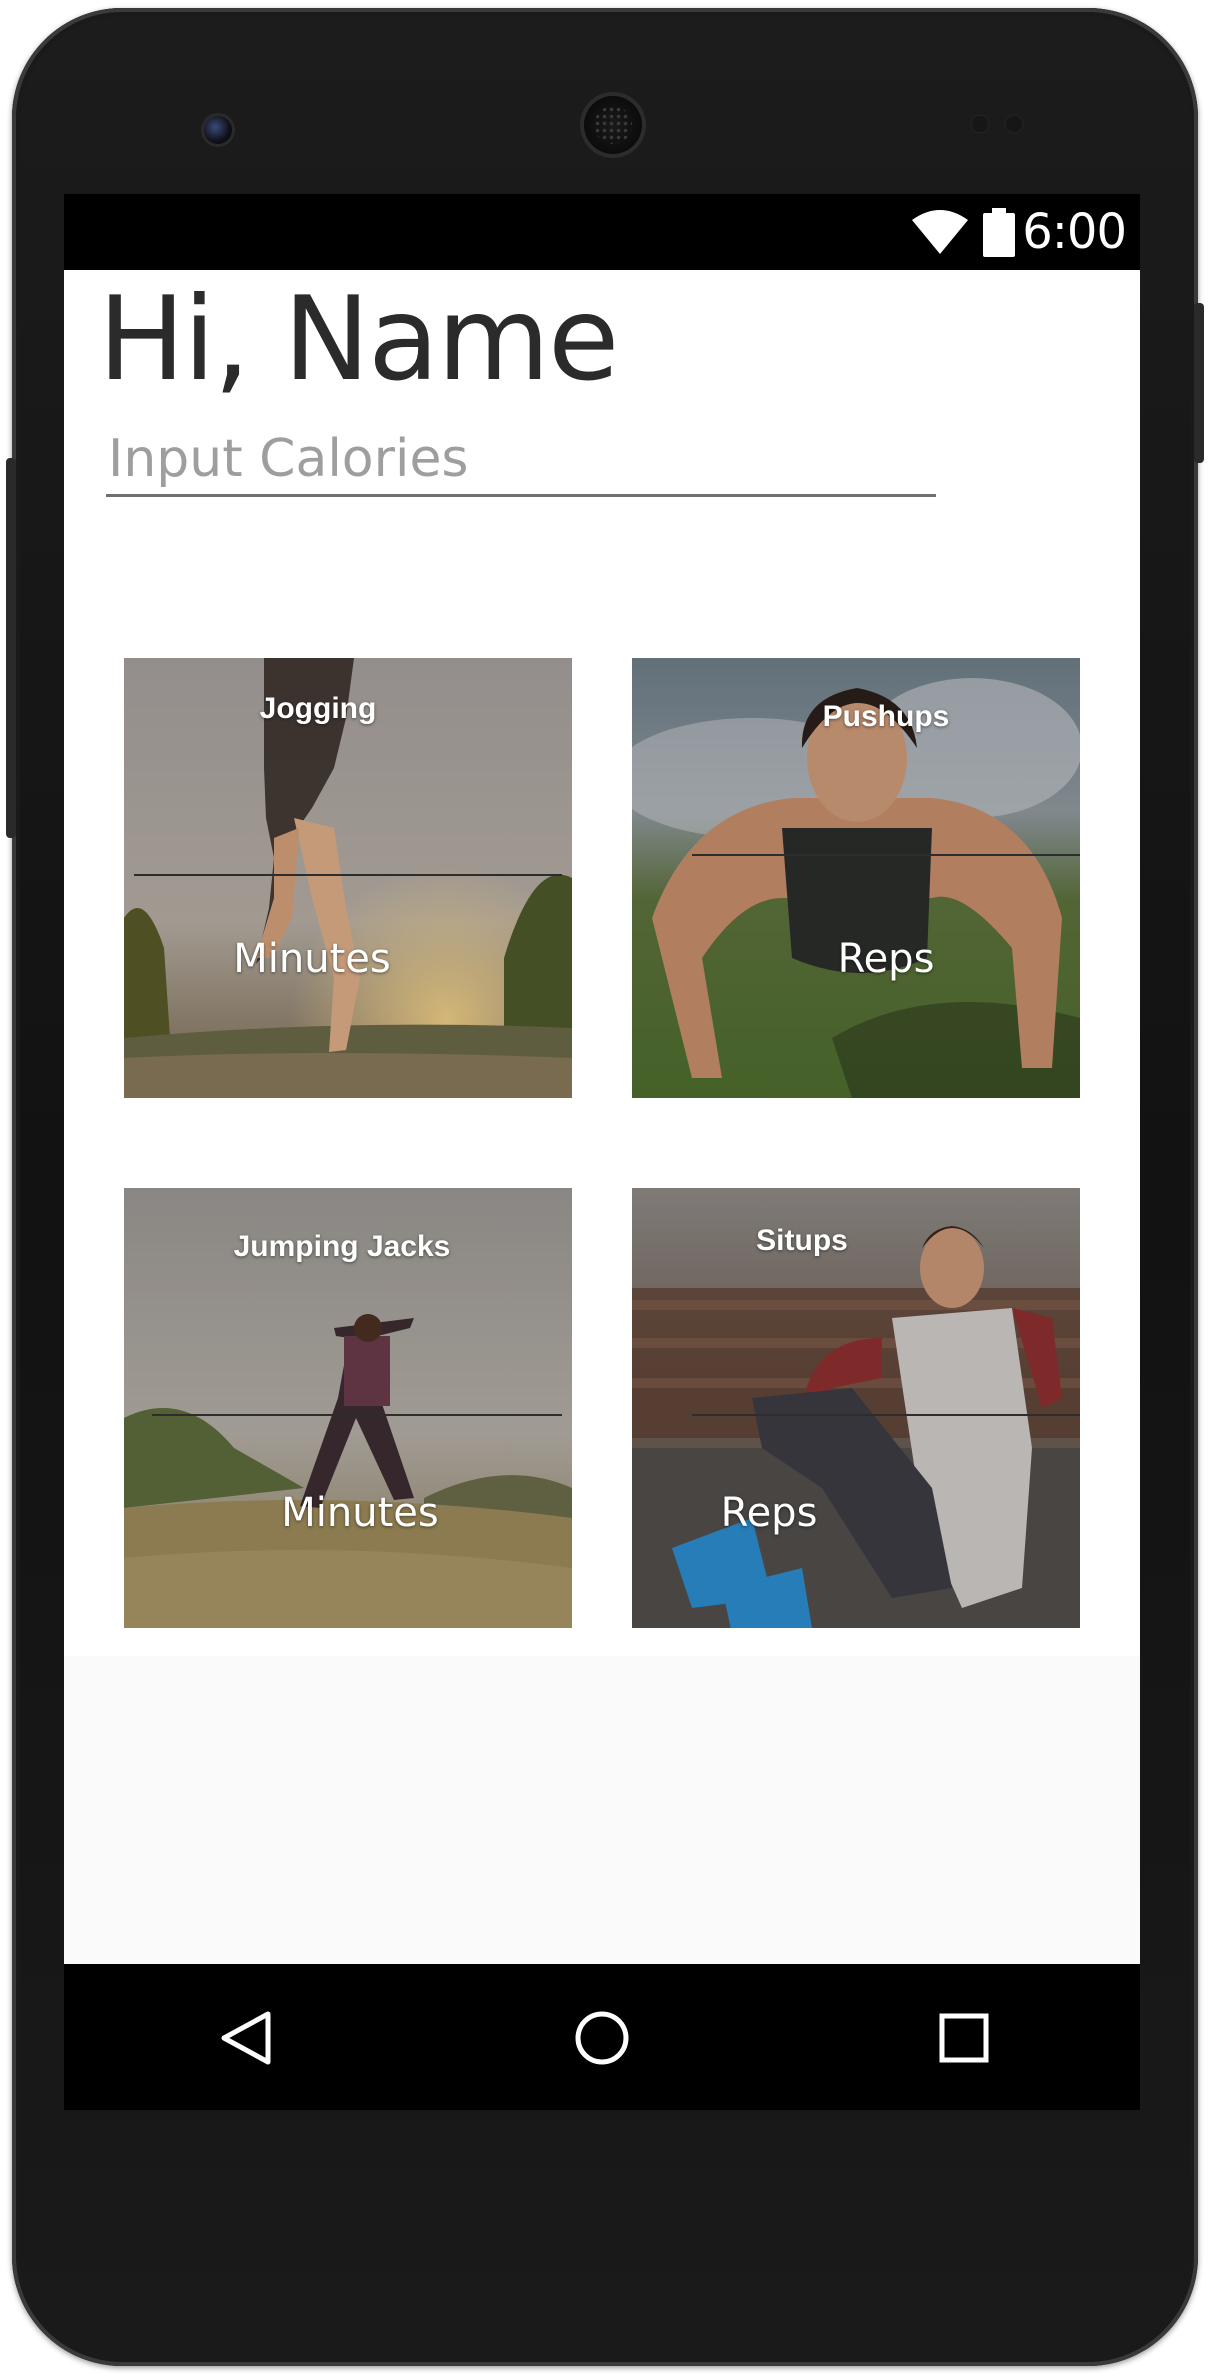  I want to click on status-bar: 6:00, so click(602, 232).